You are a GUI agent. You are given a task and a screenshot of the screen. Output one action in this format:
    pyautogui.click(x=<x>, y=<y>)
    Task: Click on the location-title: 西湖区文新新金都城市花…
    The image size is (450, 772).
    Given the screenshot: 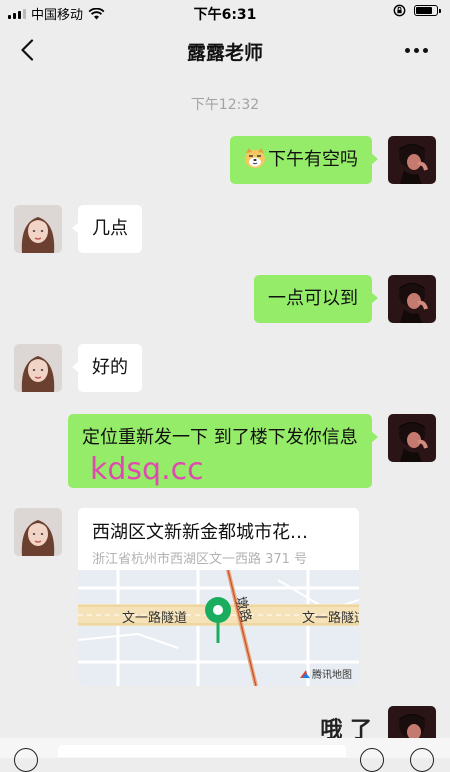 What is the action you would take?
    pyautogui.click(x=200, y=532)
    